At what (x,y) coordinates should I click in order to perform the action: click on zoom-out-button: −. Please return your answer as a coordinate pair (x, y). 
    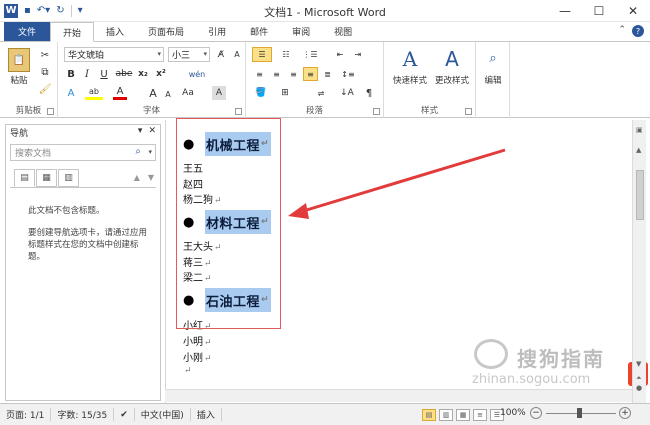
    Looking at the image, I should click on (536, 413).